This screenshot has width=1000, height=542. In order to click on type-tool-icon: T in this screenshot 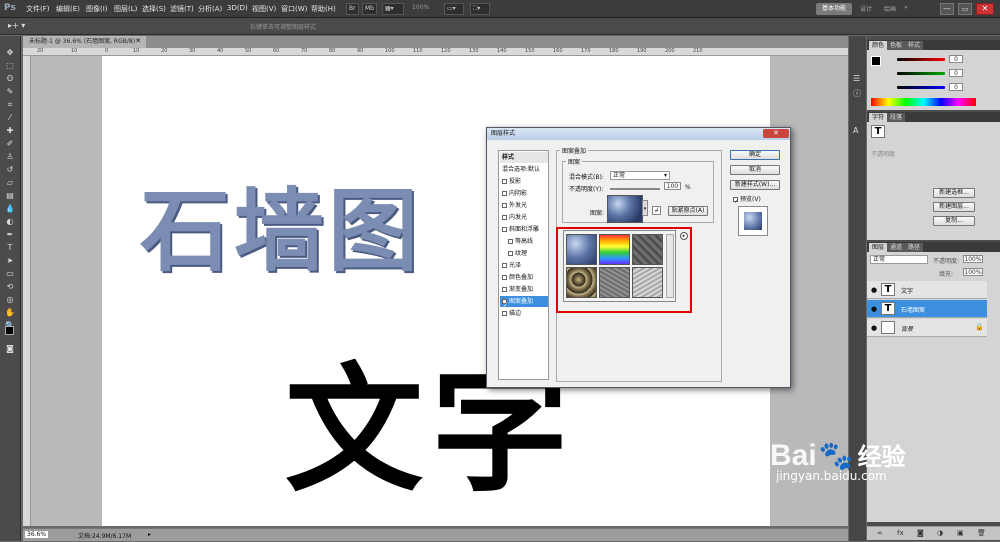, I will do `click(10, 248)`.